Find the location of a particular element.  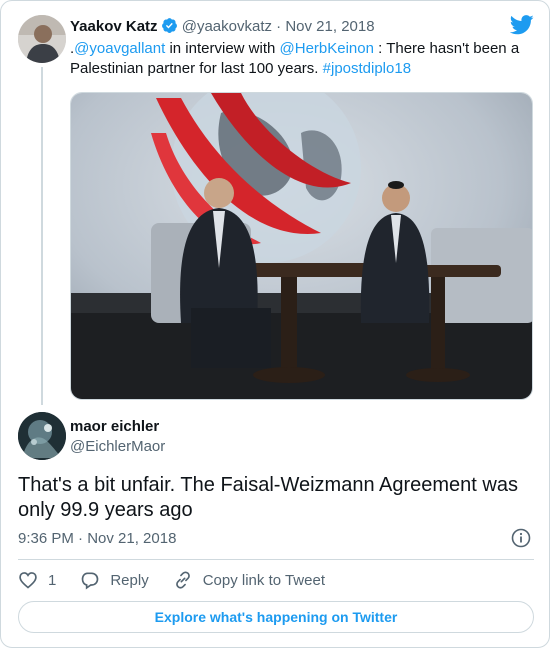

reply-button: Reply is located at coordinates (114, 580).